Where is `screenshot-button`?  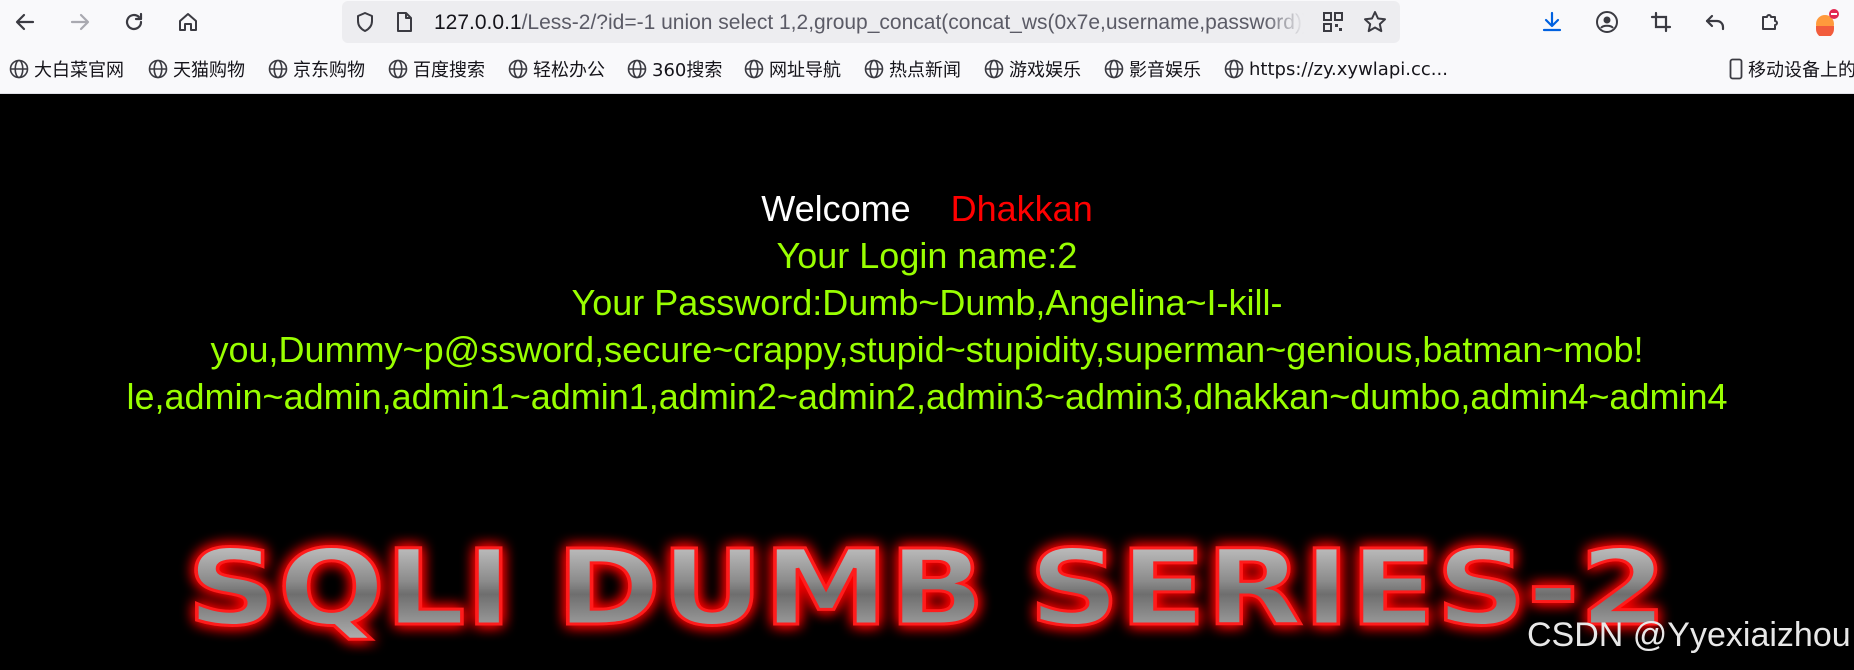 screenshot-button is located at coordinates (1661, 22).